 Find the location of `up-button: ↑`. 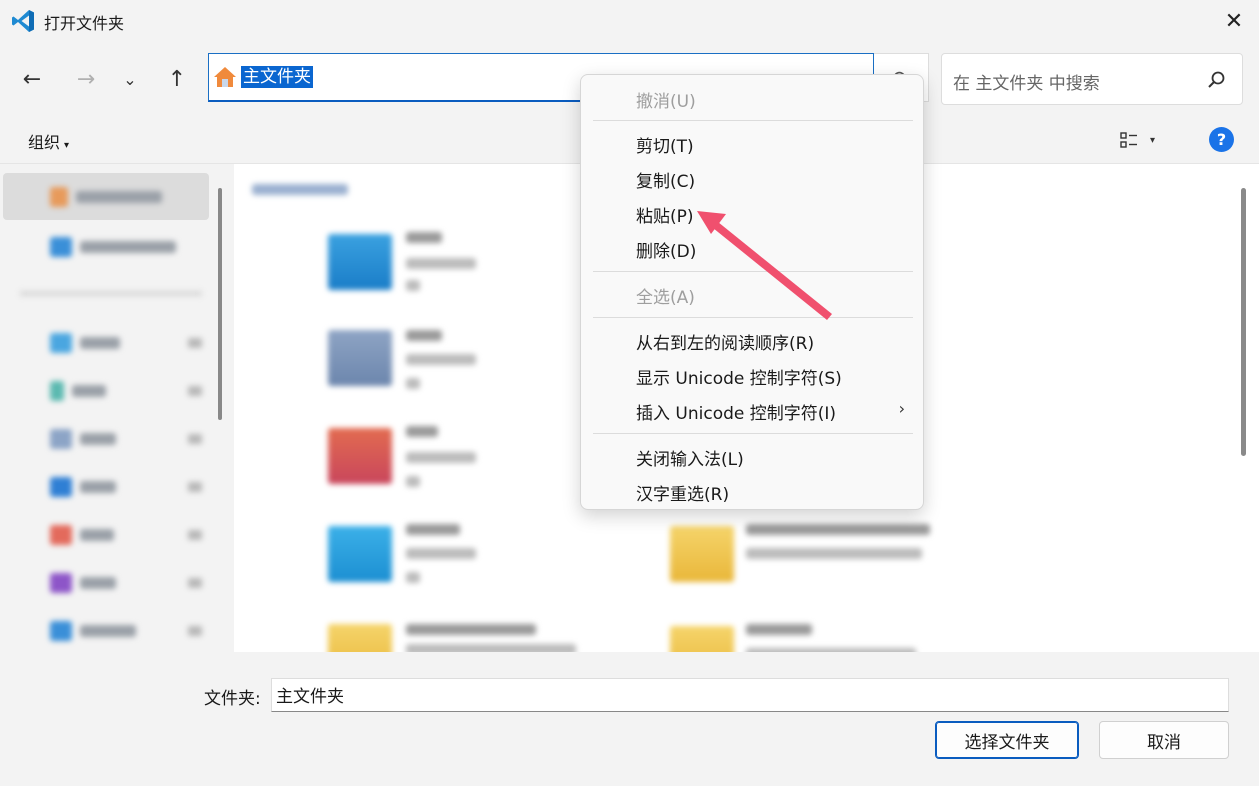

up-button: ↑ is located at coordinates (177, 79).